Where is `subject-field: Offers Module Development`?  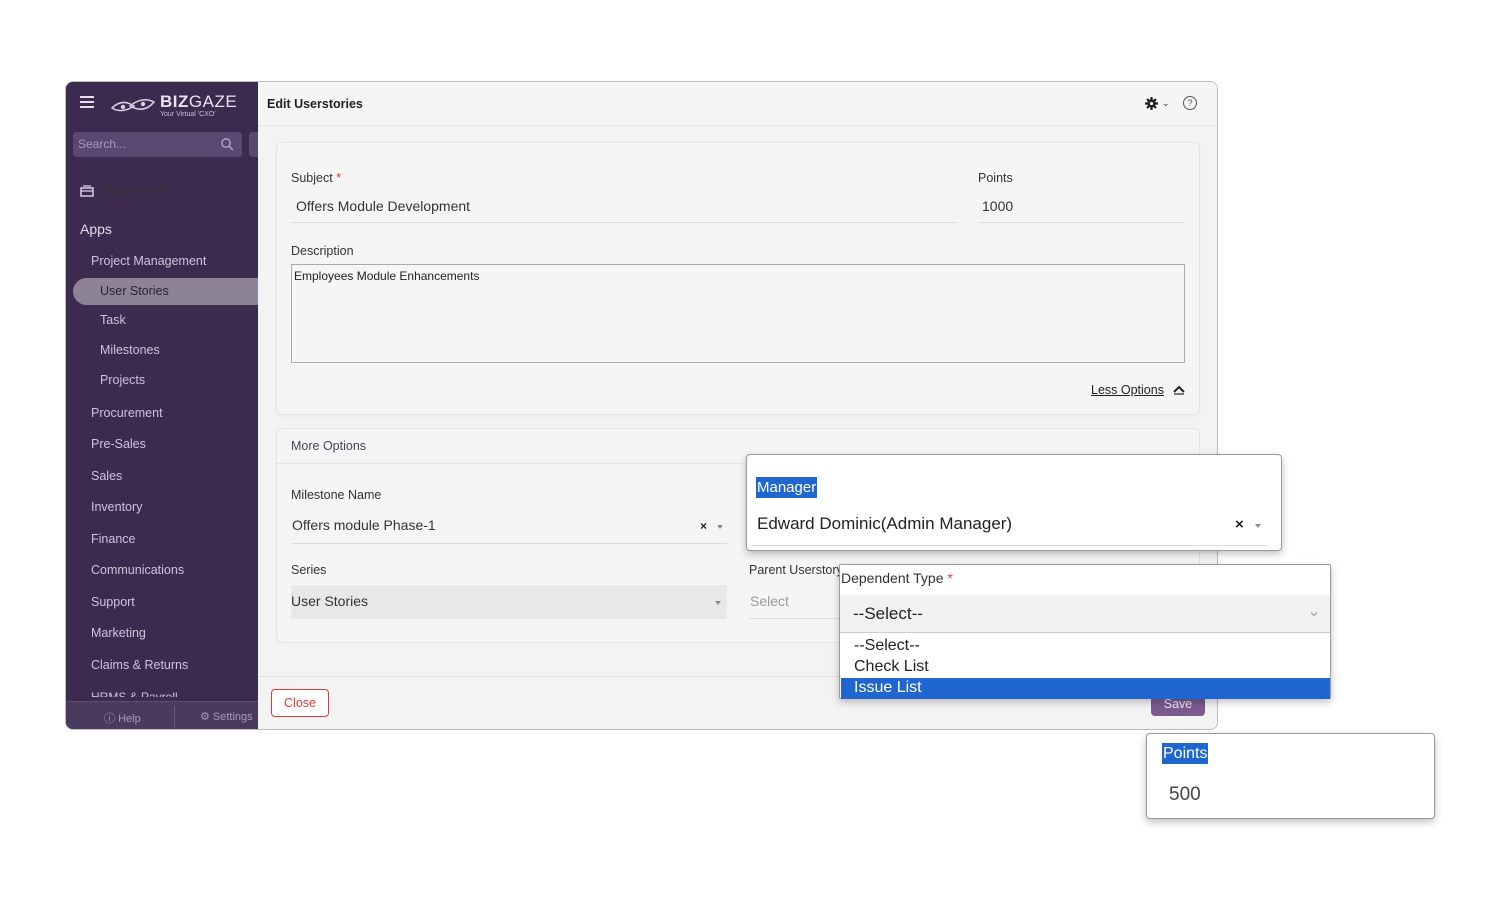
subject-field: Offers Module Development is located at coordinates (383, 206).